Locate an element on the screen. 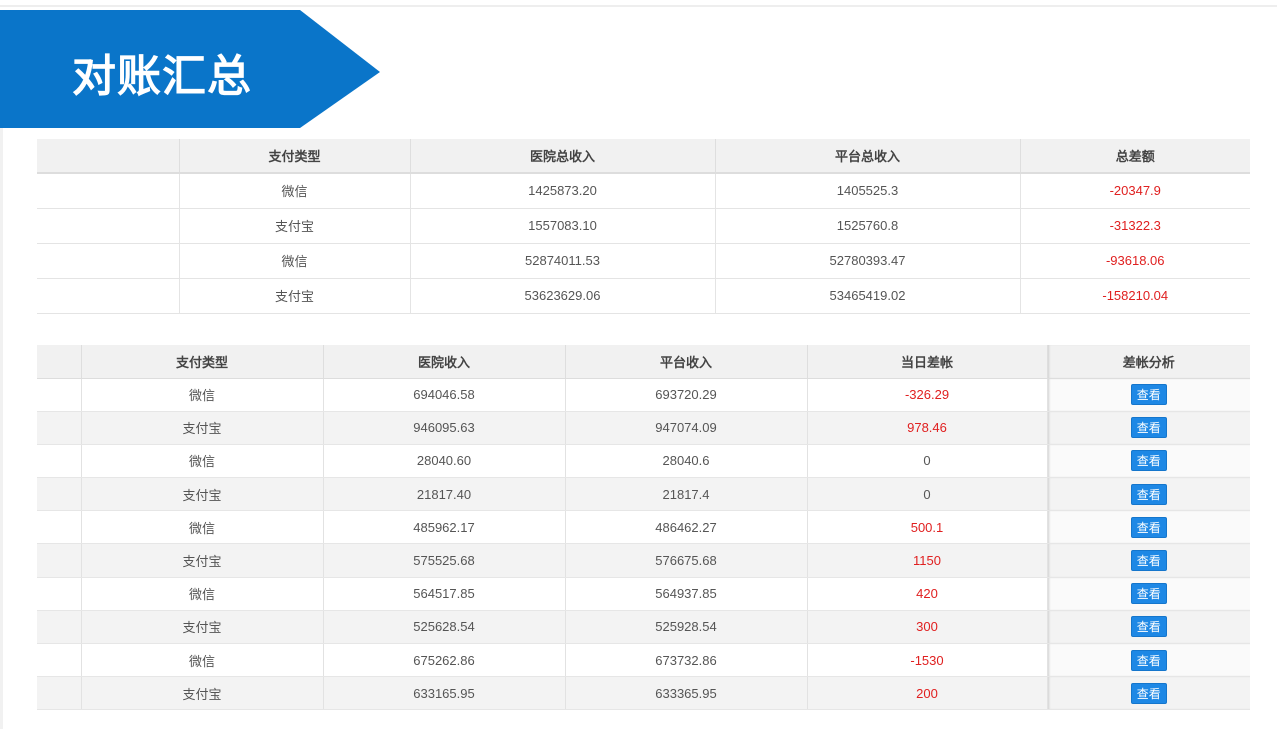 This screenshot has width=1277, height=729. detail-row: 支付宝 575525.68 576675.68 1150 查看 is located at coordinates (643, 560).